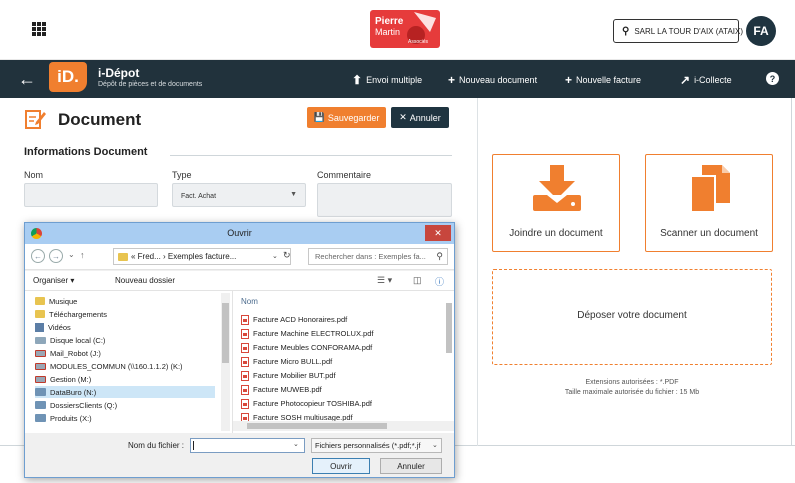  I want to click on nav-item-musique: Musique, so click(56, 301).